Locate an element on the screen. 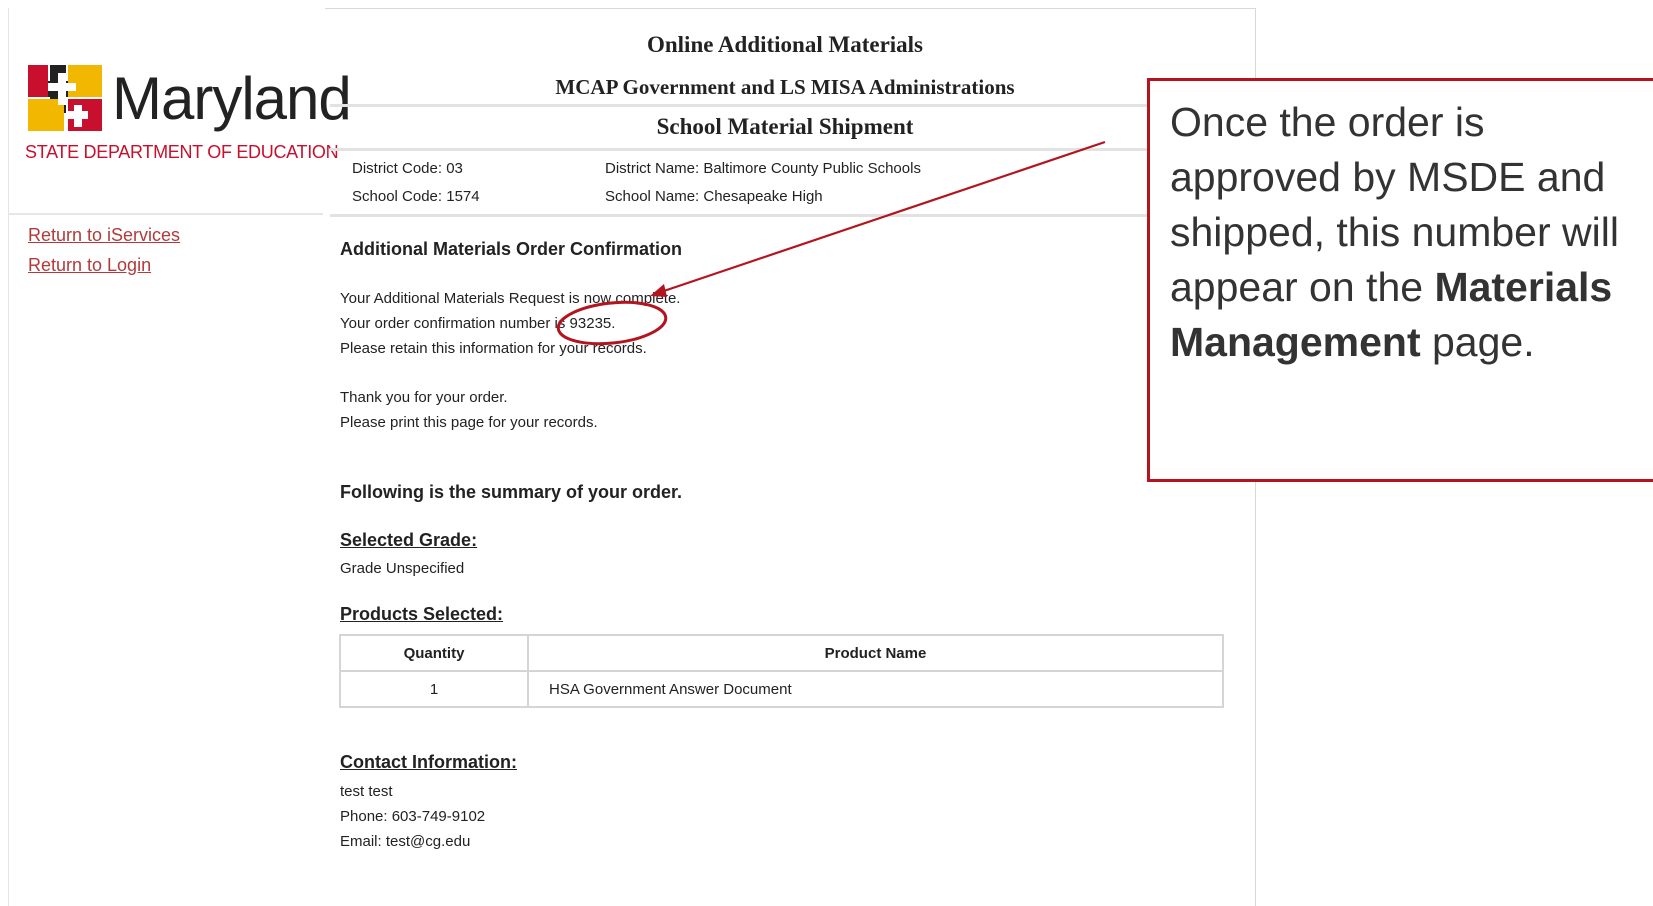 Image resolution: width=1653 pixels, height=906 pixels. msde-logo: Maryland STATE DEPARTMENT OF EDUCATION is located at coordinates (186, 113).